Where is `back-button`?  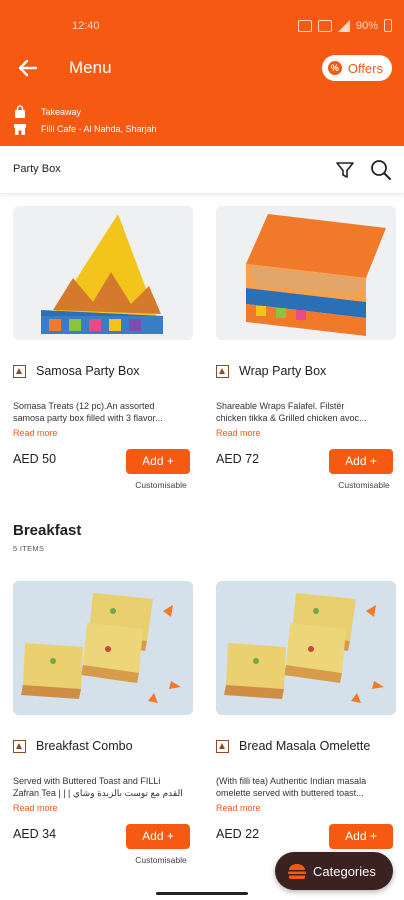
back-button is located at coordinates (28, 68).